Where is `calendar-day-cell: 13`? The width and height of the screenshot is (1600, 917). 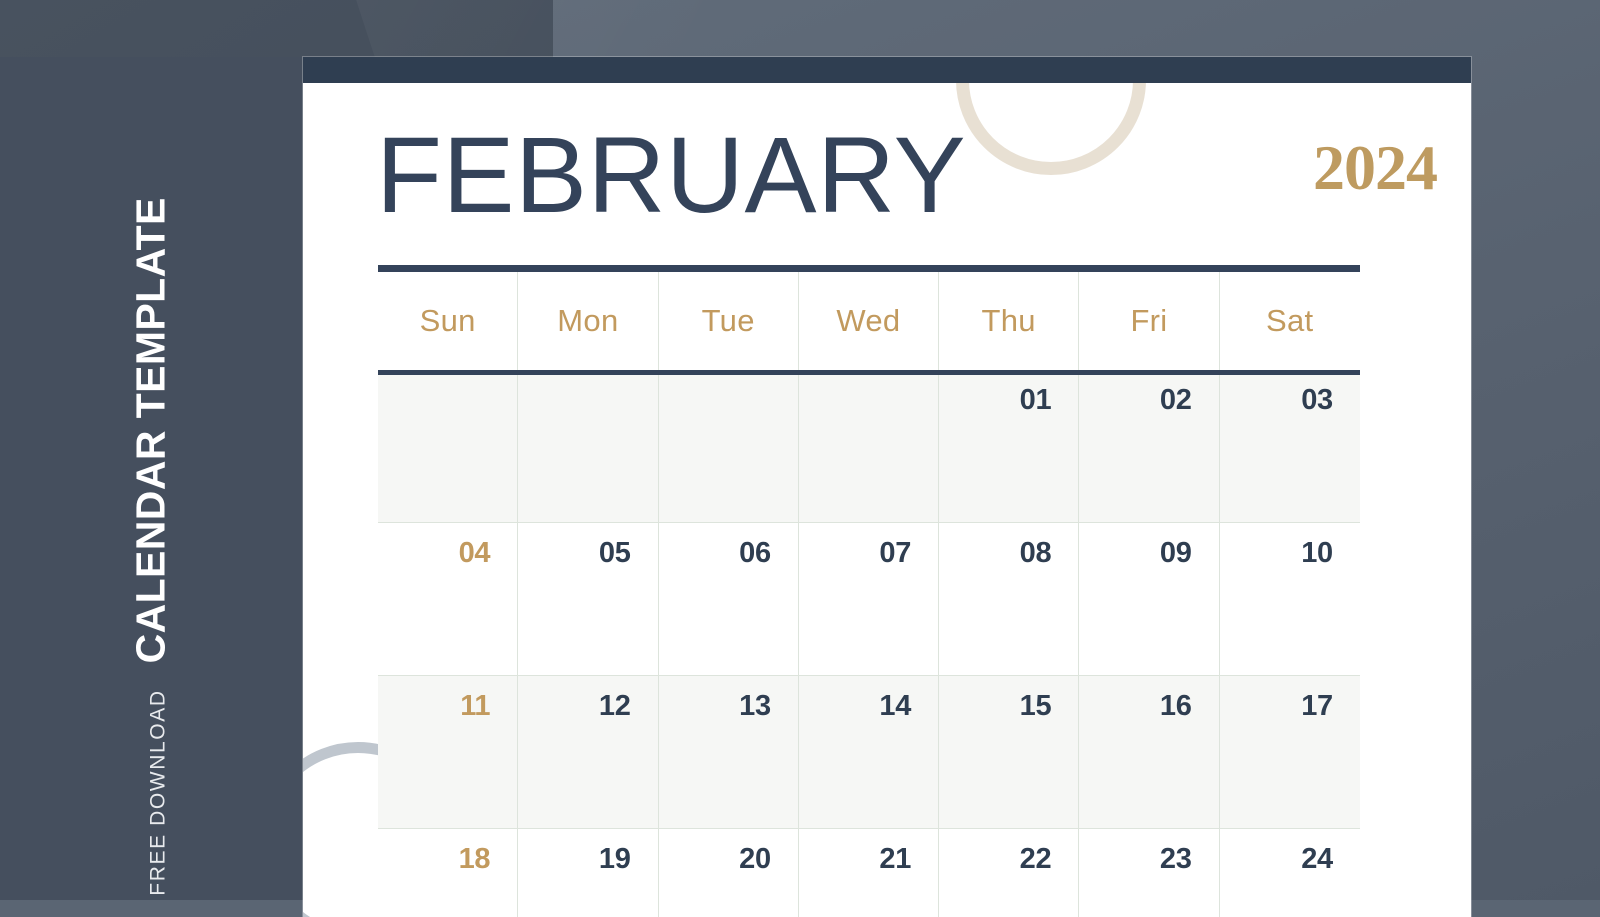
calendar-day-cell: 13 is located at coordinates (728, 752).